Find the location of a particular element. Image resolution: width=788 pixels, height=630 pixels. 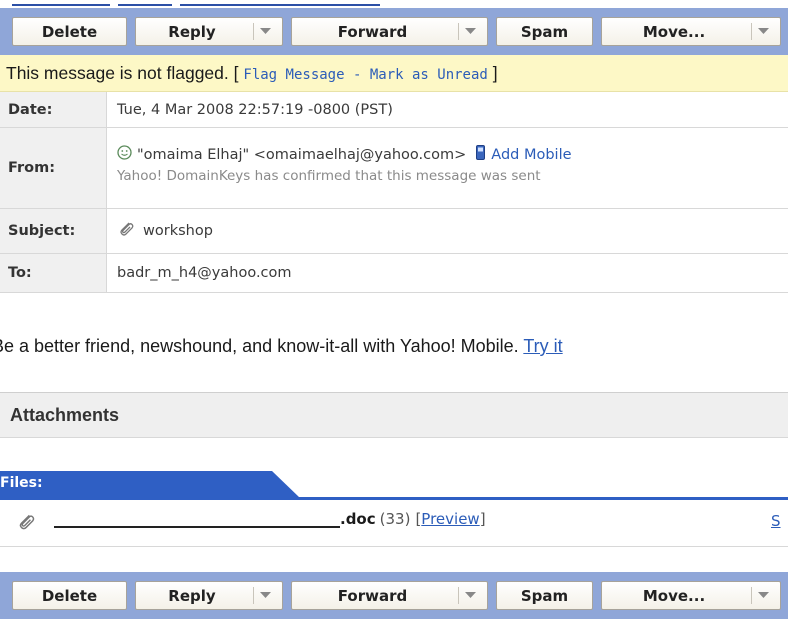

top-link-remnant is located at coordinates (197, 3).